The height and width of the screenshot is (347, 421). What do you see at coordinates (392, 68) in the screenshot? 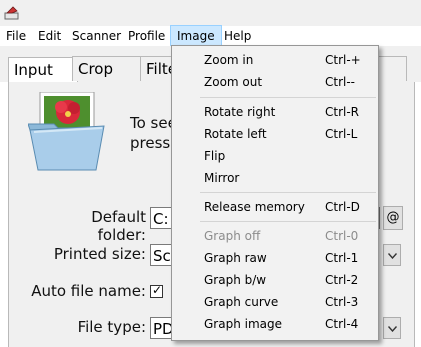
I see `tab-overflow` at bounding box center [392, 68].